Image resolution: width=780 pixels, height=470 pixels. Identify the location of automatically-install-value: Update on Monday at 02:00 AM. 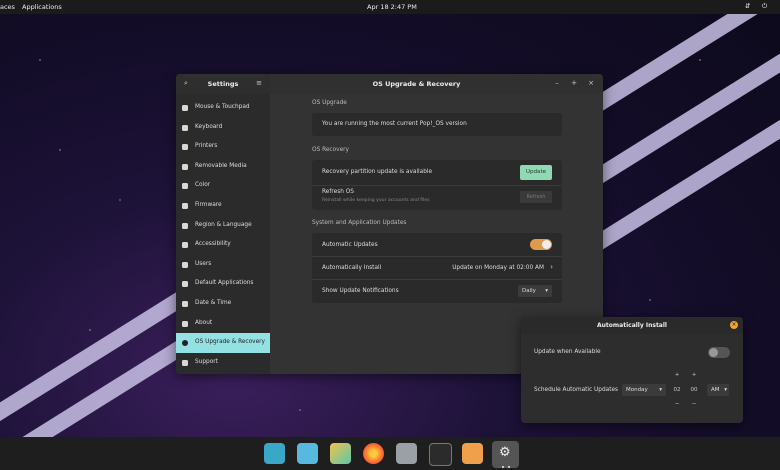
(498, 268).